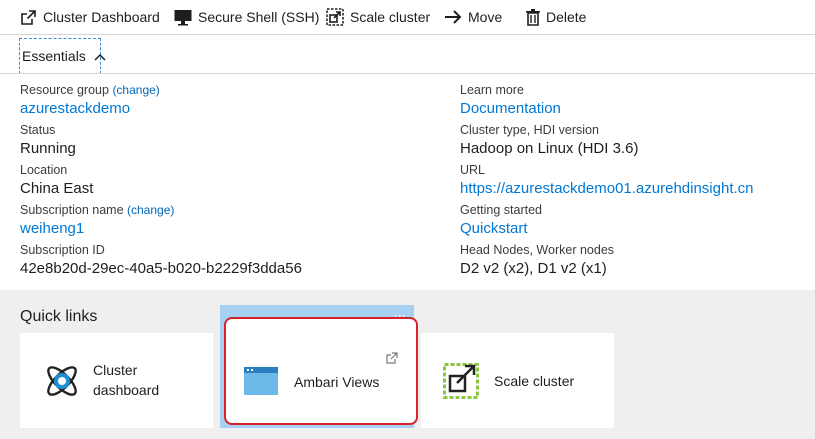 The height and width of the screenshot is (439, 815). Describe the element at coordinates (62, 250) in the screenshot. I see `subscription-id-label: Subscription ID` at that location.